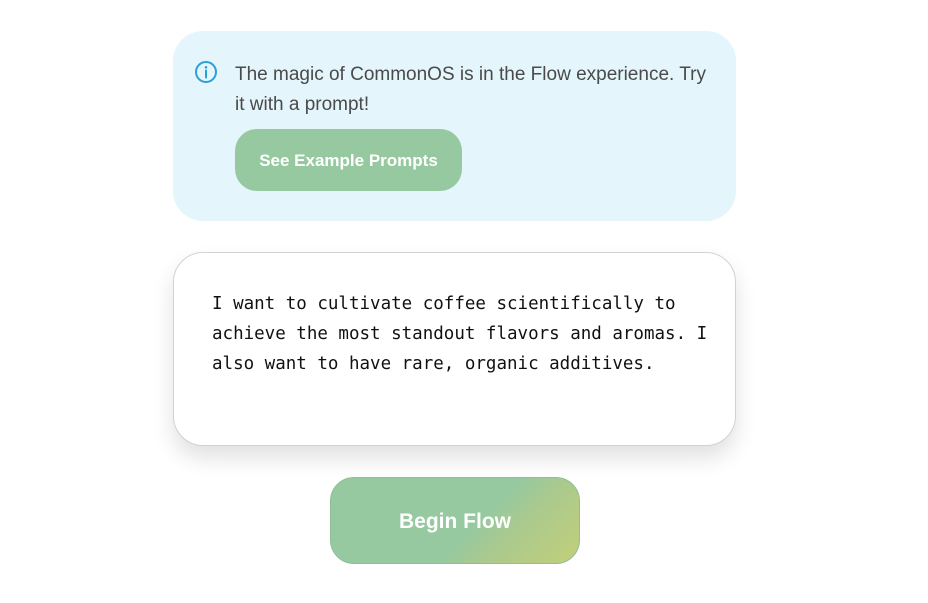  What do you see at coordinates (348, 160) in the screenshot?
I see `see-example-prompts-button: See Example Prompts` at bounding box center [348, 160].